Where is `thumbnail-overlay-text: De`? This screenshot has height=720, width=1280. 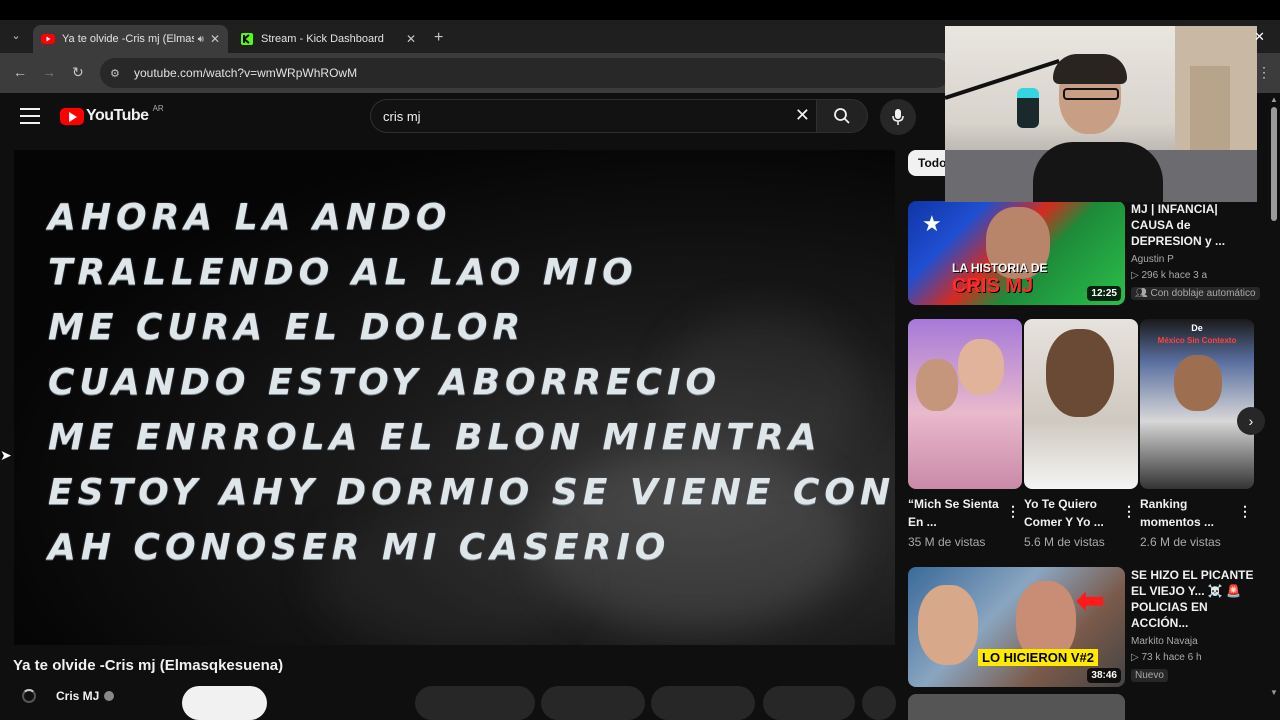 thumbnail-overlay-text: De is located at coordinates (1197, 328).